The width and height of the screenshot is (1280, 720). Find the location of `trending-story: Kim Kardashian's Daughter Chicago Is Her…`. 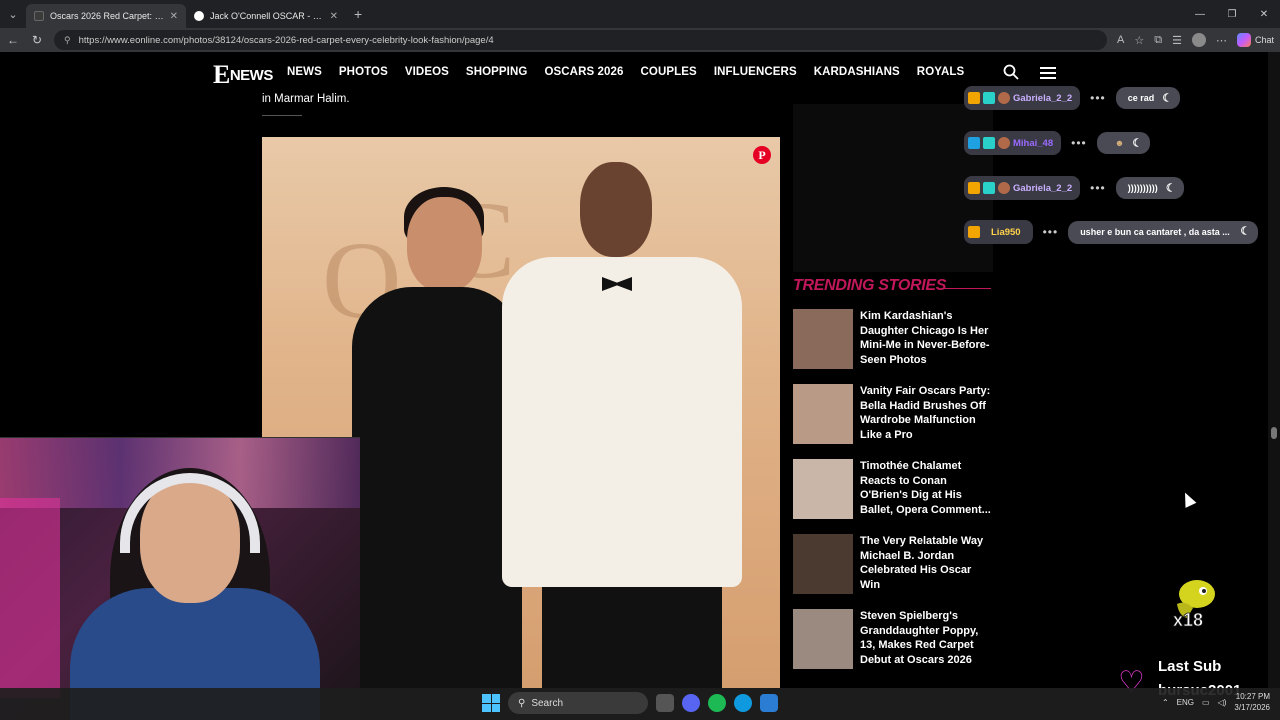

trending-story: Kim Kardashian's Daughter Chicago Is Her… is located at coordinates (893, 346).